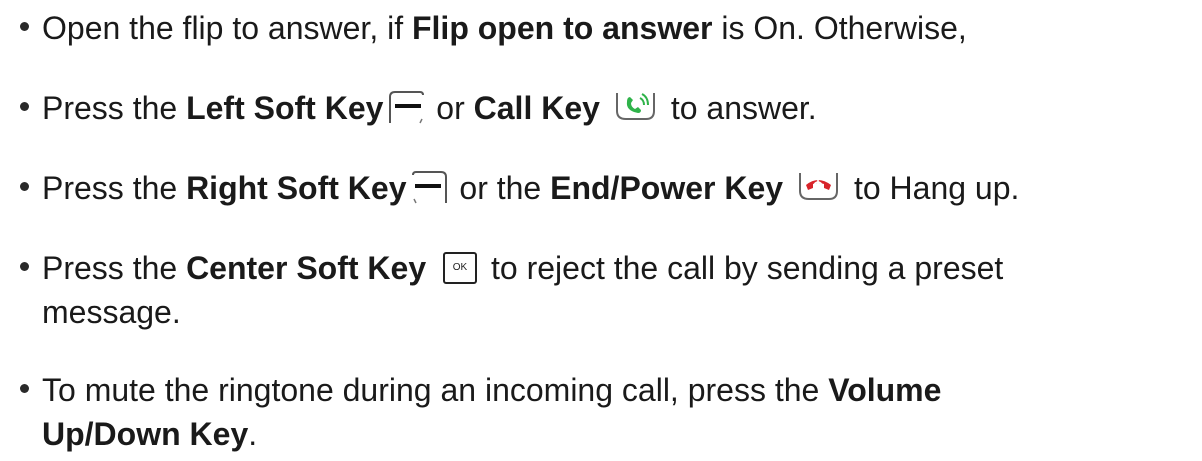 The height and width of the screenshot is (461, 1202). I want to click on call-key-icon, so click(636, 107).